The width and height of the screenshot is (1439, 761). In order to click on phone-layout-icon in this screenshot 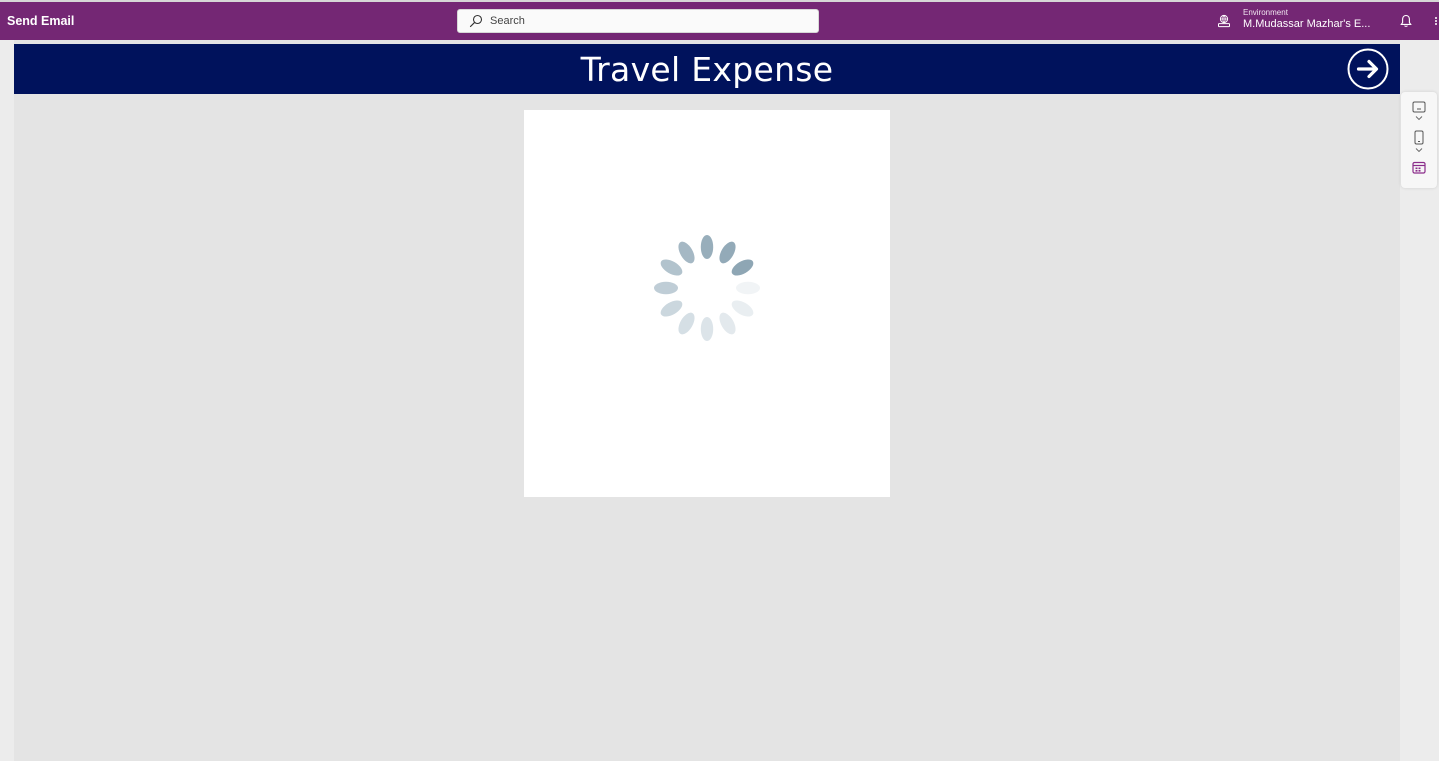, I will do `click(1419, 137)`.